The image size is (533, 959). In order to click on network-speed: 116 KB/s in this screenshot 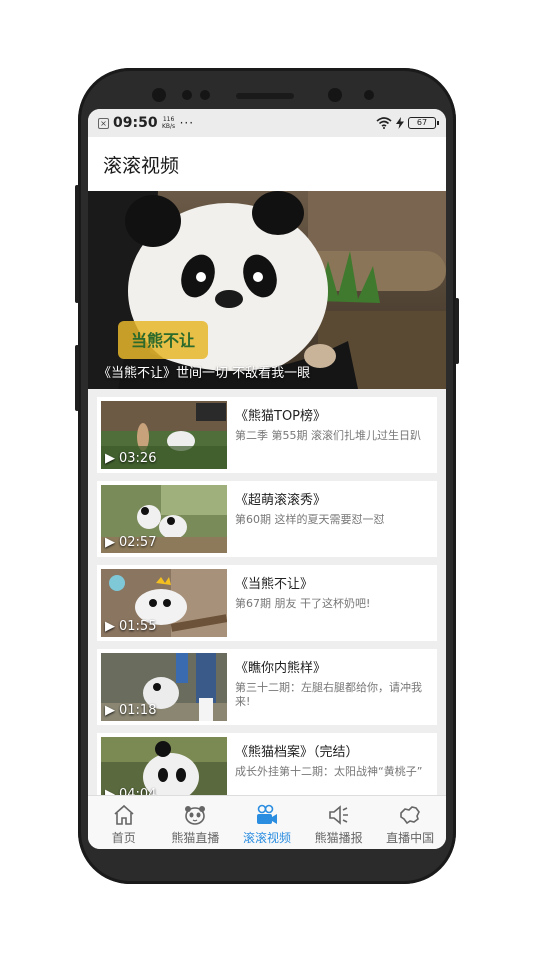, I will do `click(168, 123)`.